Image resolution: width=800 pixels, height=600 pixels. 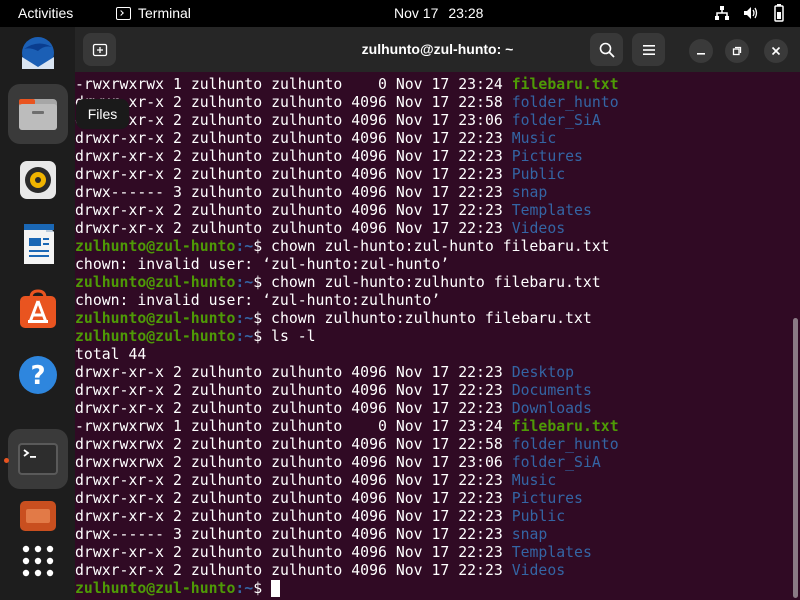 I want to click on clock: Nov 17 23:28, so click(x=438, y=13).